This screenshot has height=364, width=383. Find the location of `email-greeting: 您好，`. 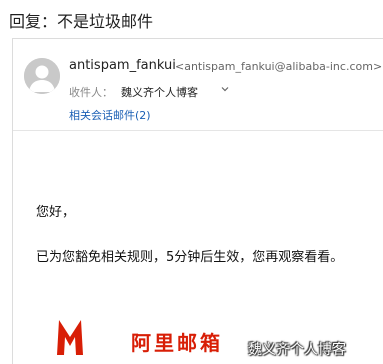

email-greeting: 您好， is located at coordinates (56, 212).